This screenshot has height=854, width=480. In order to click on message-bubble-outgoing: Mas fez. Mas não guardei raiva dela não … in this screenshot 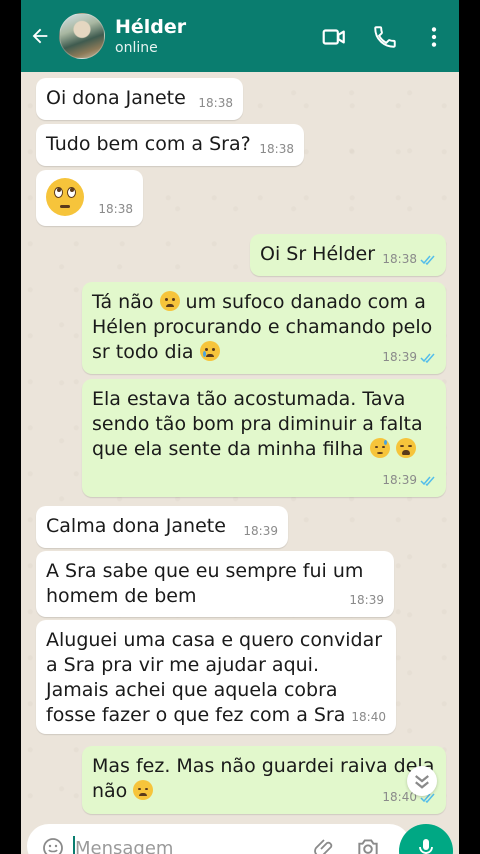, I will do `click(264, 780)`.